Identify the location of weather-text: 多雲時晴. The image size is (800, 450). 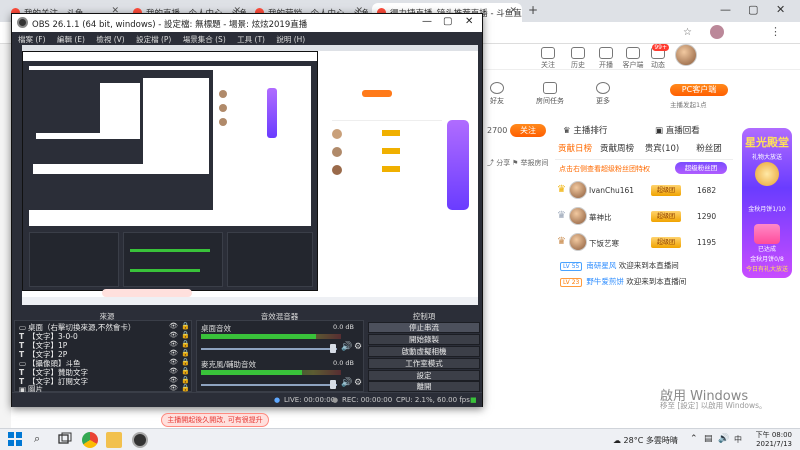
(661, 440).